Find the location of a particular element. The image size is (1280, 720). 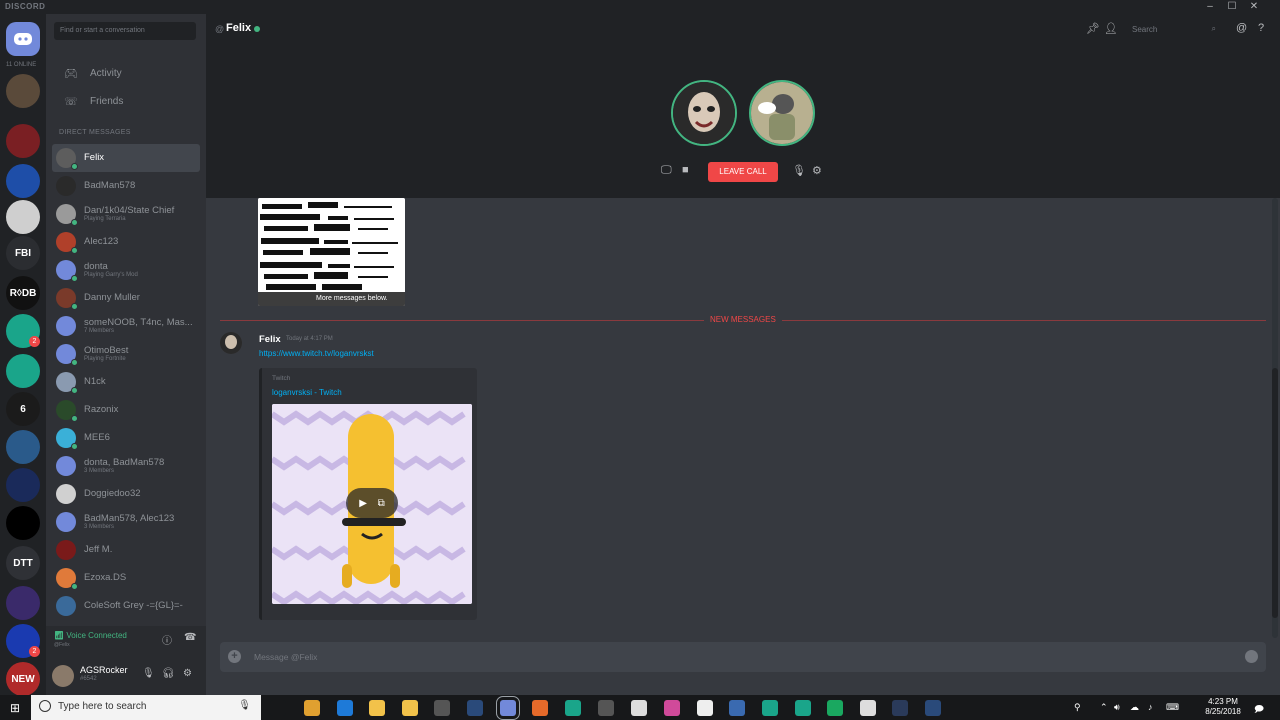

embed-video-thumbnail: ▶ ⧉ is located at coordinates (372, 504).